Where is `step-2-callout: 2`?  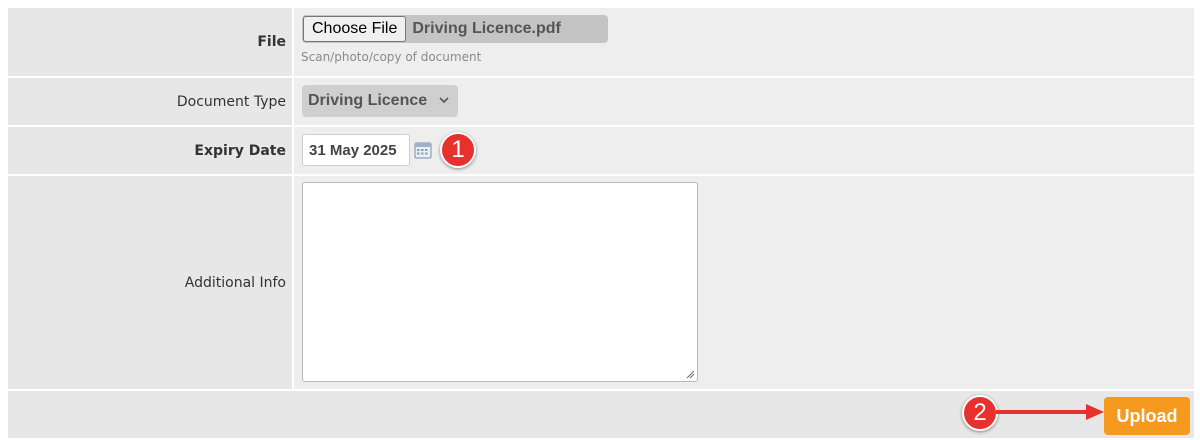
step-2-callout: 2 is located at coordinates (980, 413).